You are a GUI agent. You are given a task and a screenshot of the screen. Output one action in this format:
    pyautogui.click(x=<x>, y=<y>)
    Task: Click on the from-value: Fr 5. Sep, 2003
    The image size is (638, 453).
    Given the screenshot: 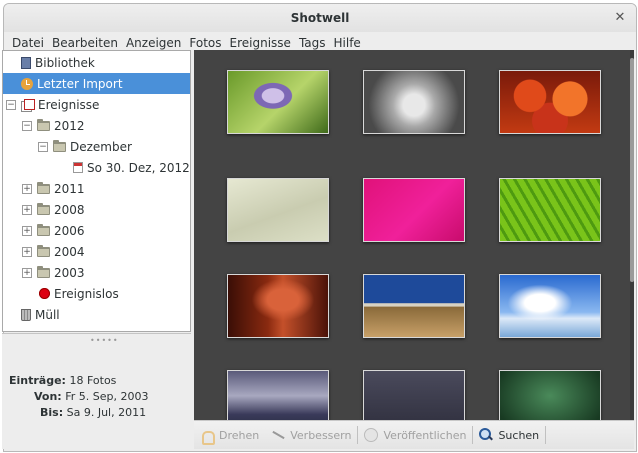 What is the action you would take?
    pyautogui.click(x=107, y=396)
    